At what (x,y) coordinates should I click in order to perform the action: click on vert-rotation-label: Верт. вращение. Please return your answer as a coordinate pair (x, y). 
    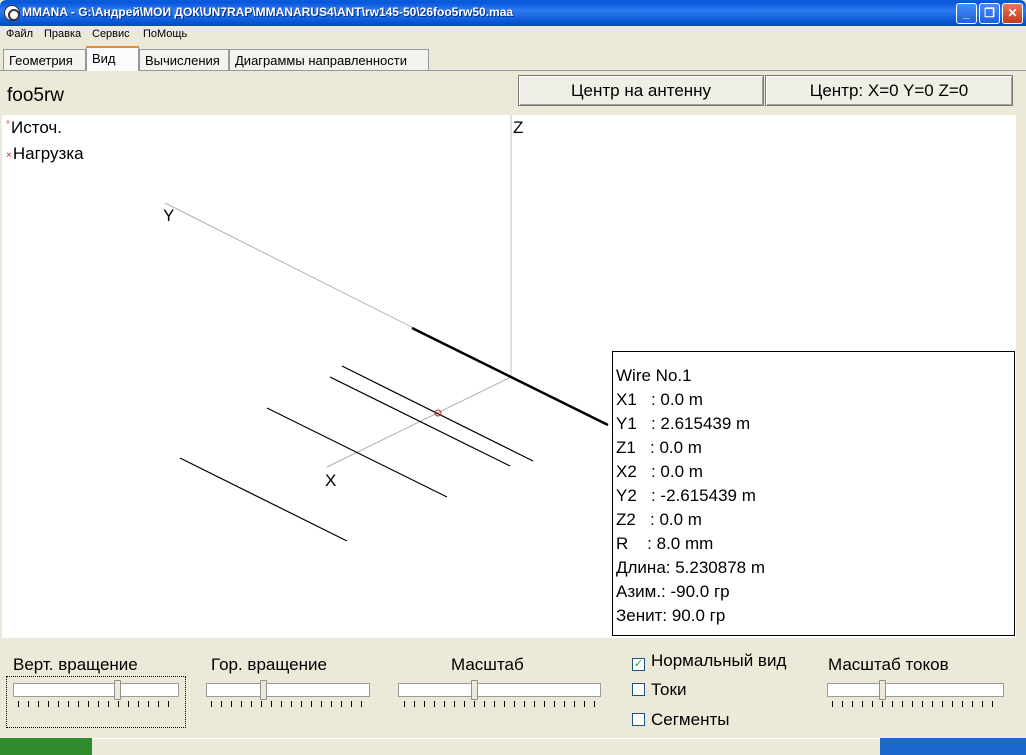
    Looking at the image, I should click on (75, 664).